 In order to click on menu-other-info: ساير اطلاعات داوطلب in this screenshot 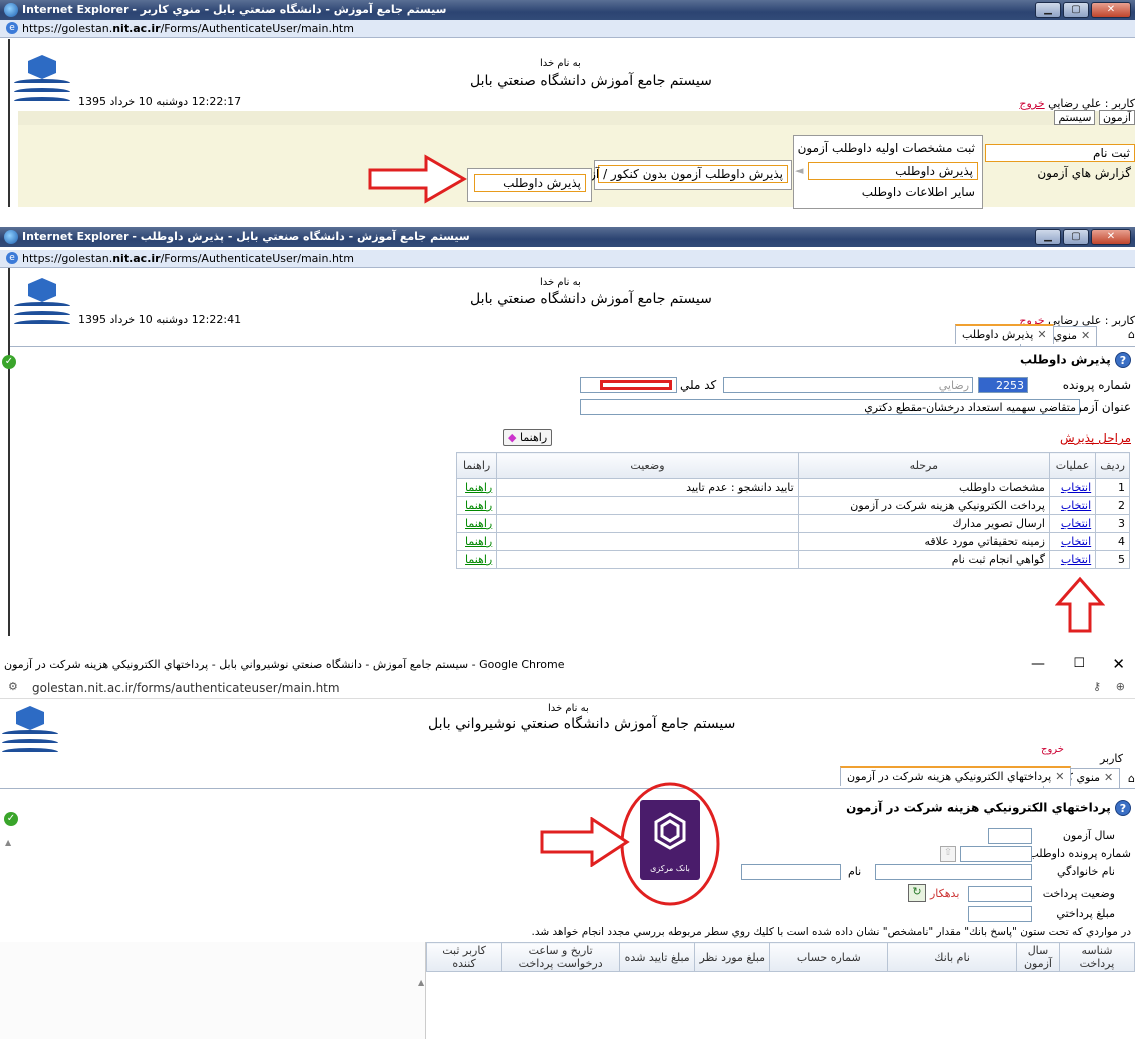, I will do `click(888, 193)`.